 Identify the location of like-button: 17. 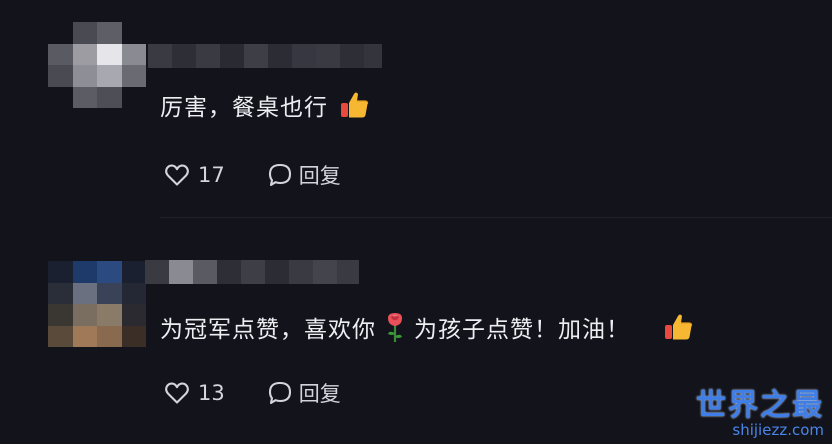
(194, 175).